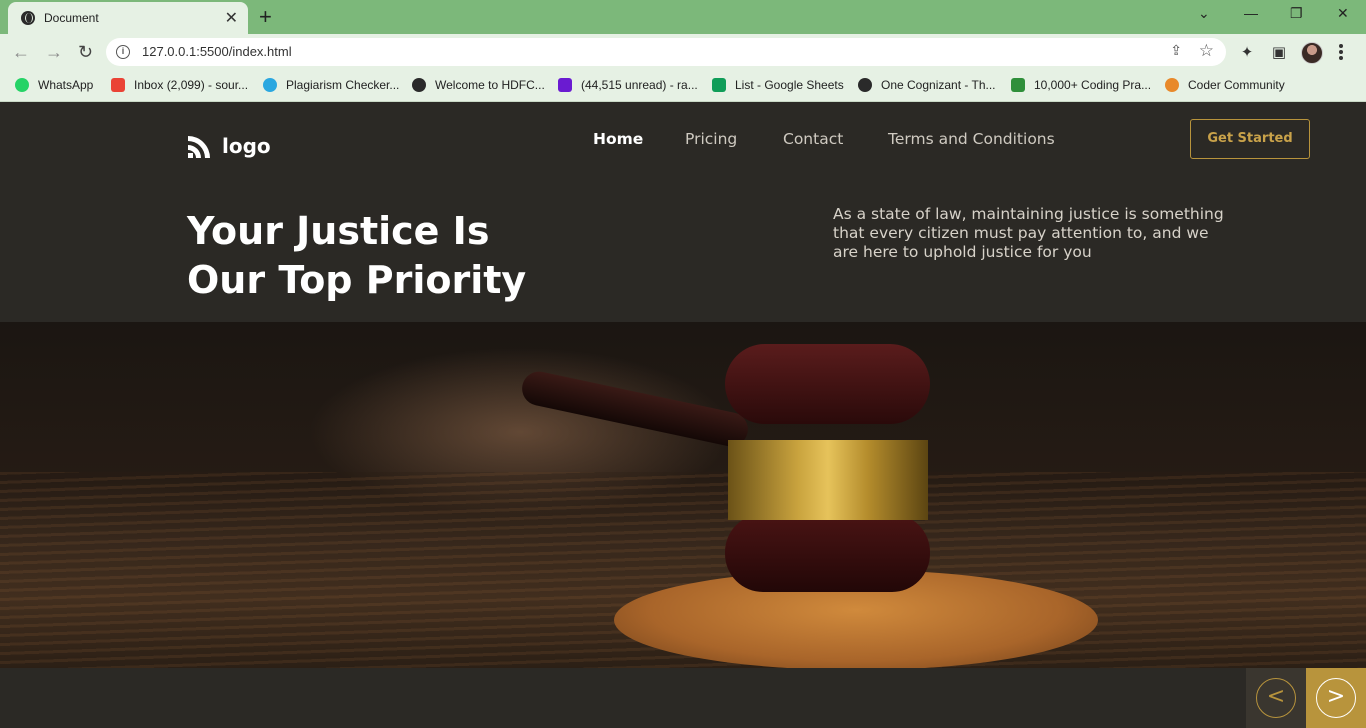 The width and height of the screenshot is (1366, 728). Describe the element at coordinates (971, 139) in the screenshot. I see `nav-terms: Terms and Conditions` at that location.